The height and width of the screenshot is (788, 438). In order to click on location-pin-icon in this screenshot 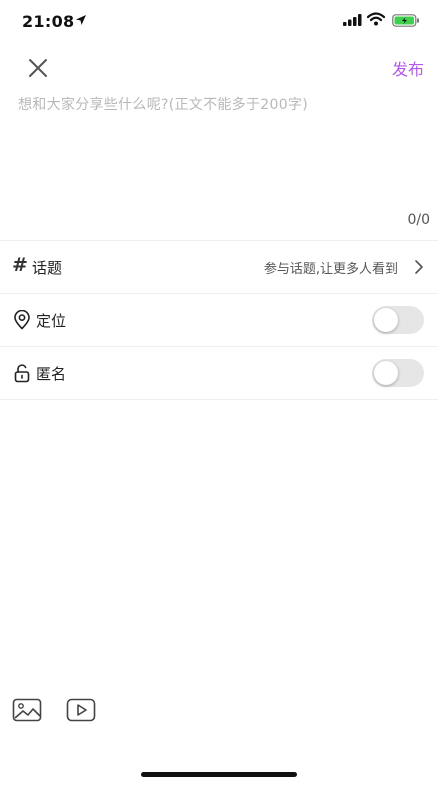, I will do `click(22, 320)`.